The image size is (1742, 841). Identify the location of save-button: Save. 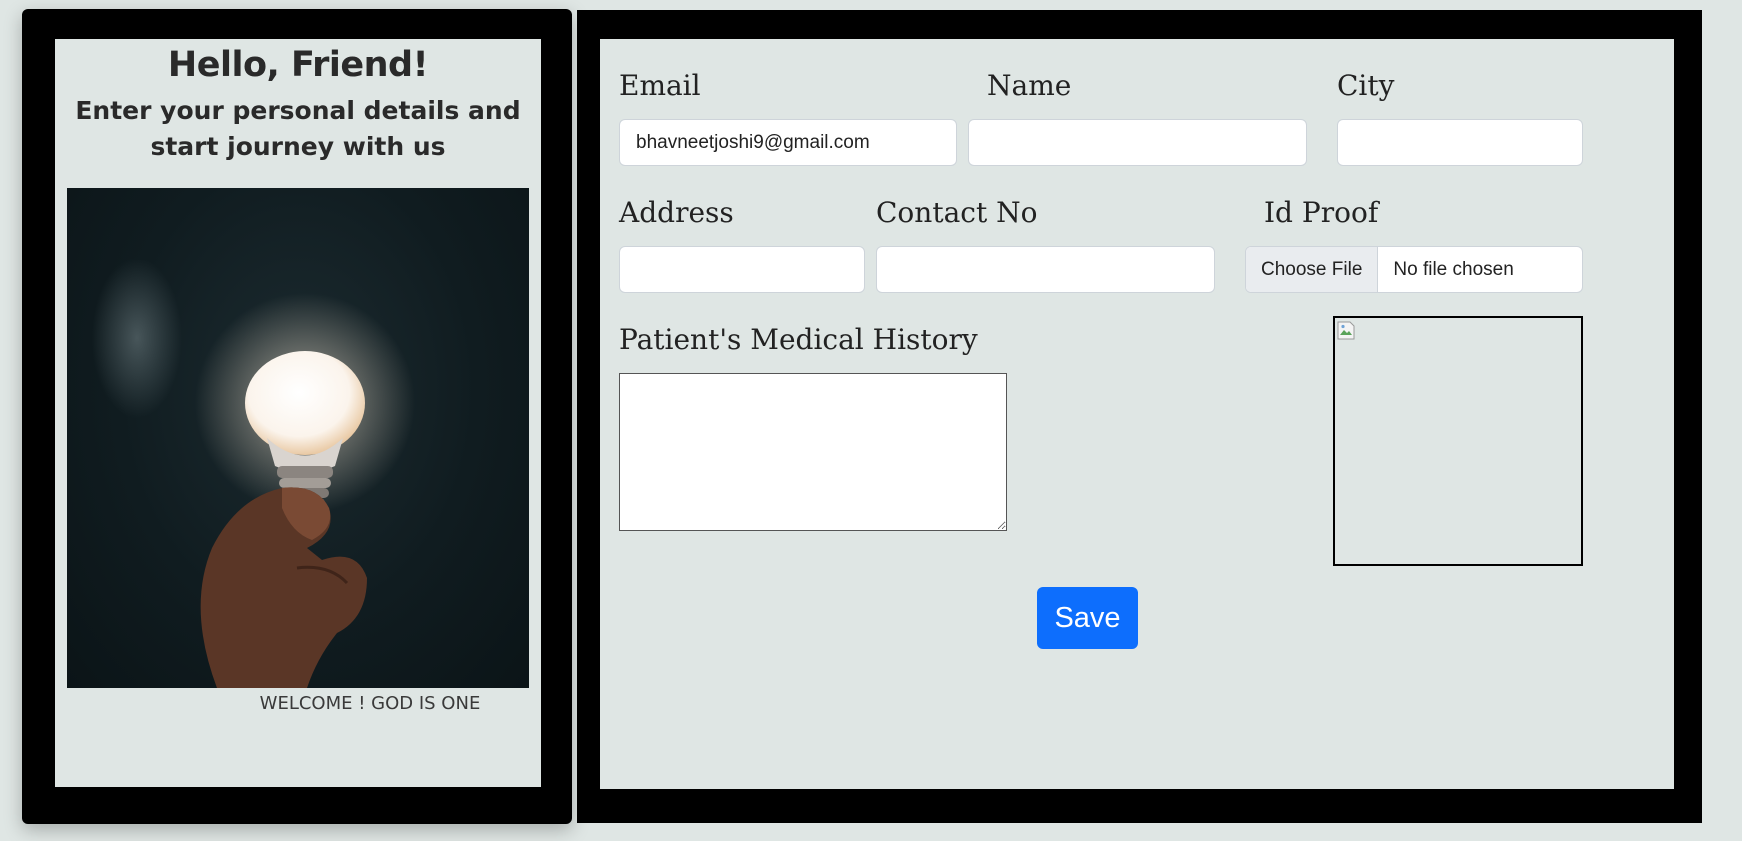
(1087, 618).